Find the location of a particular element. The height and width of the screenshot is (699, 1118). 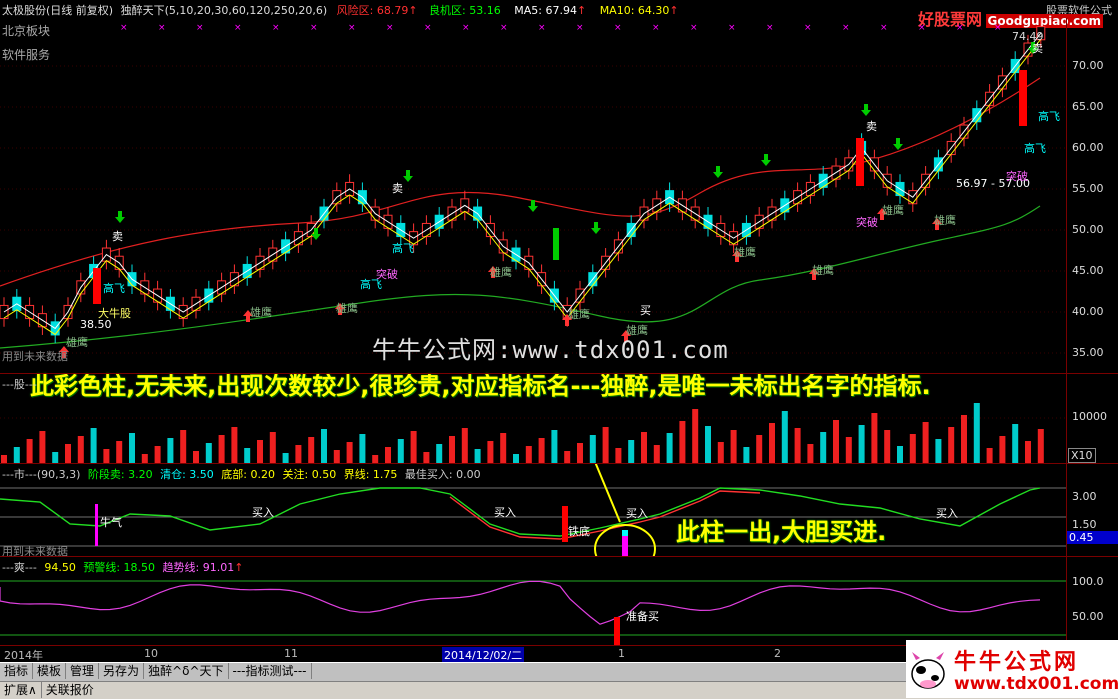

cool-trend: 趋势线: 91.01 is located at coordinates (198, 567).